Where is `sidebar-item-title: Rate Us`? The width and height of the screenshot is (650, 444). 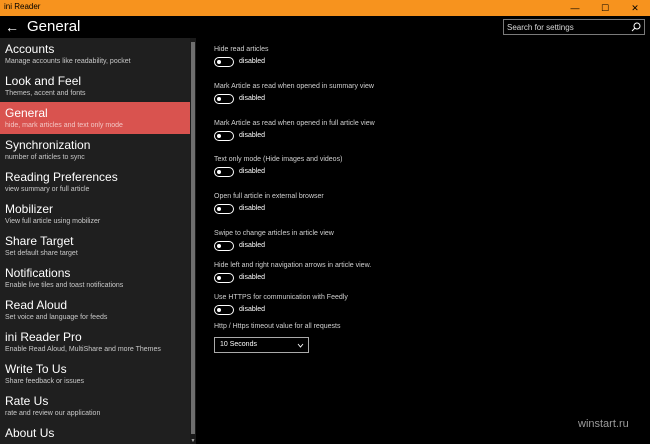
sidebar-item-title: Rate Us is located at coordinates (27, 401).